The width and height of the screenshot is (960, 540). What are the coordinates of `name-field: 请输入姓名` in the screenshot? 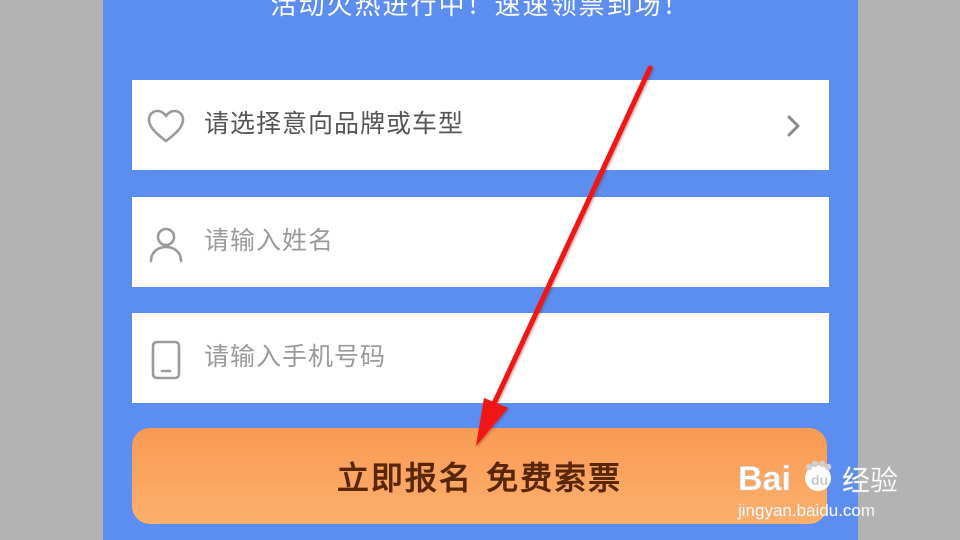 It's located at (480, 242).